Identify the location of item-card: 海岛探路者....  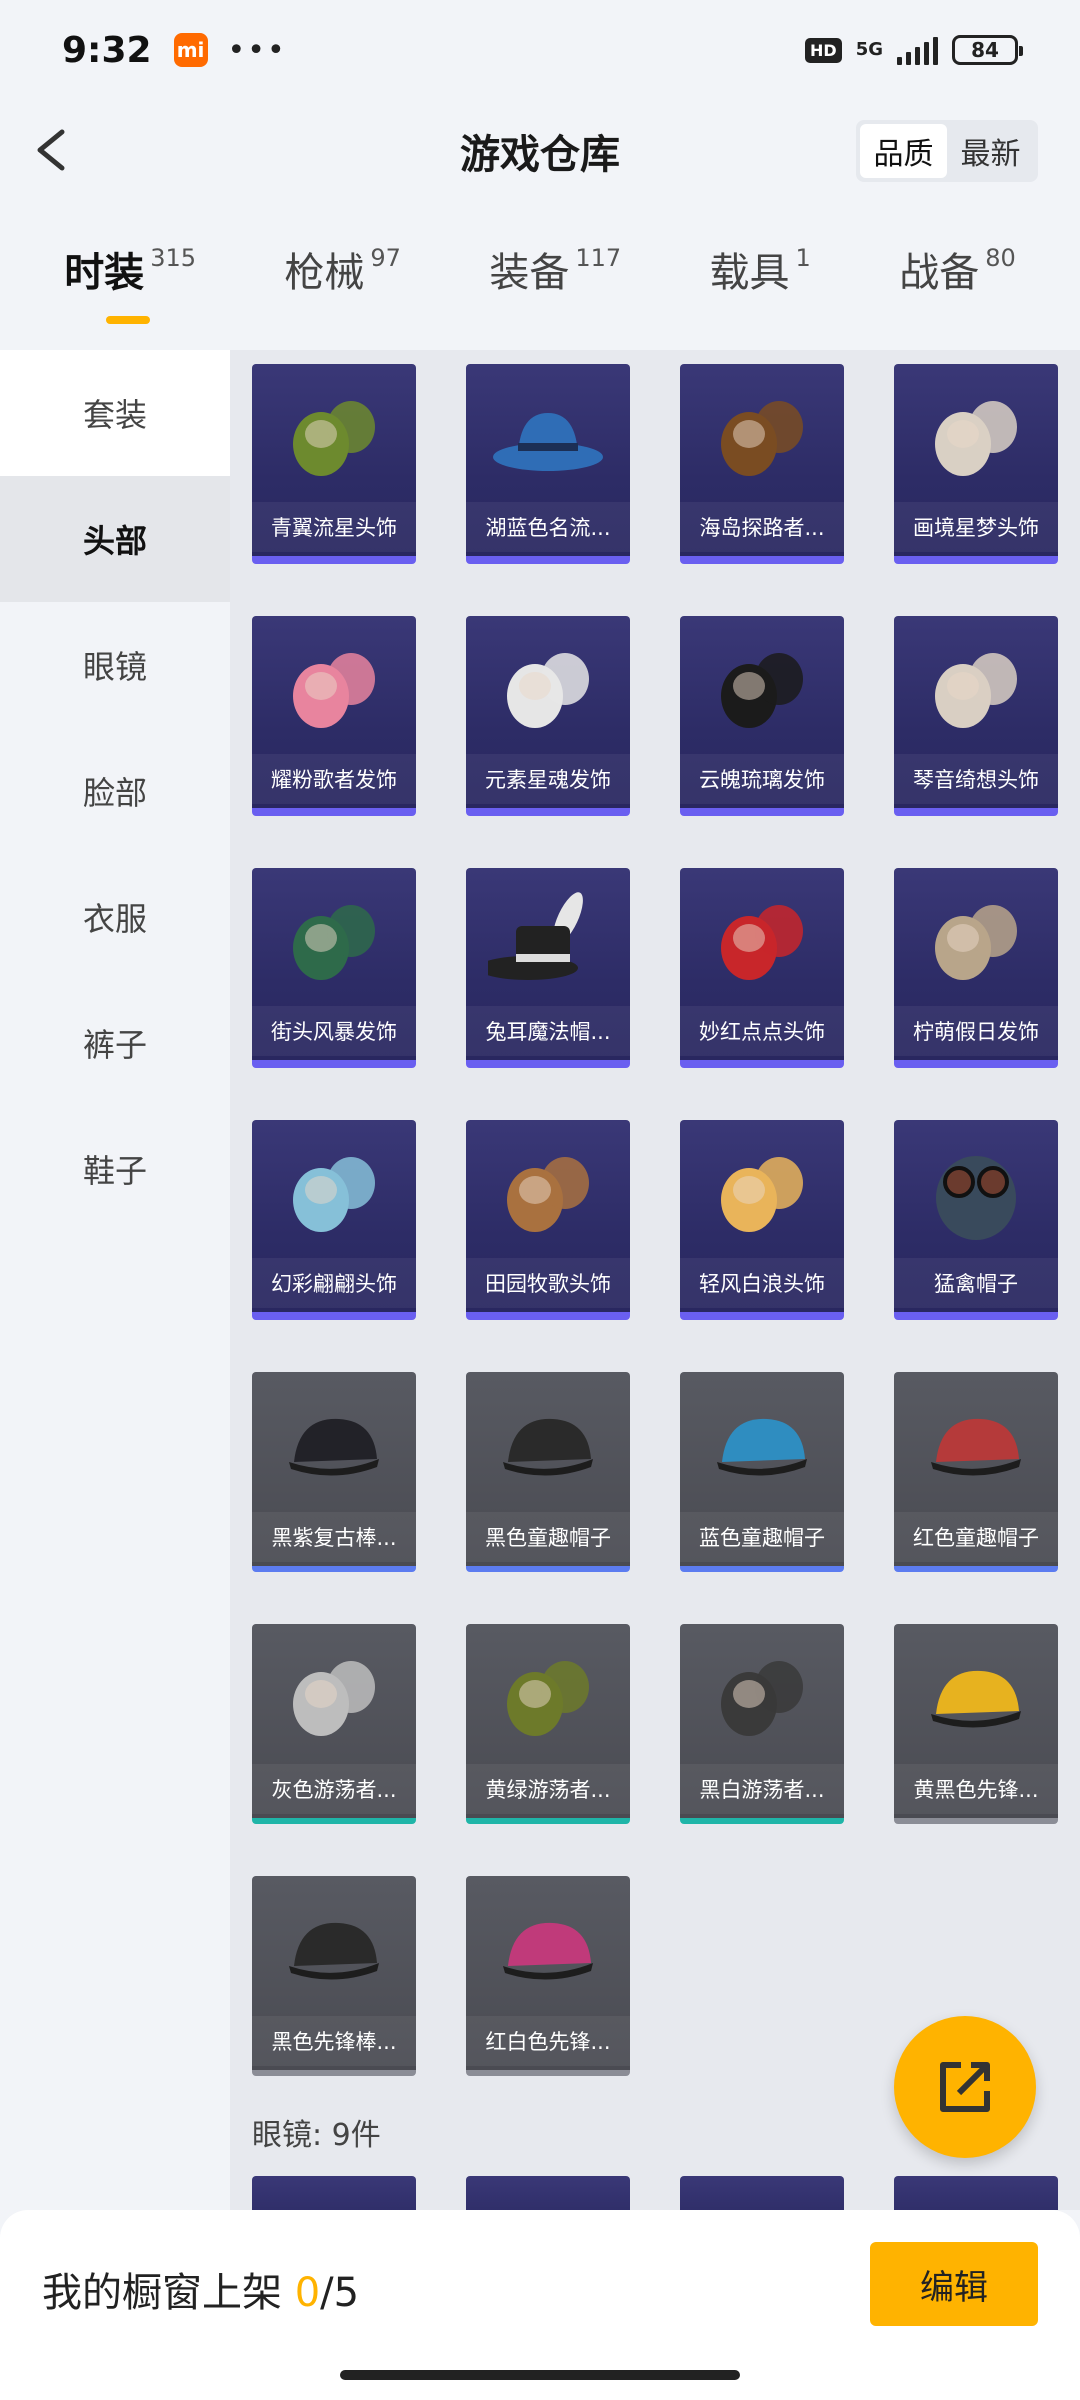
(762, 464).